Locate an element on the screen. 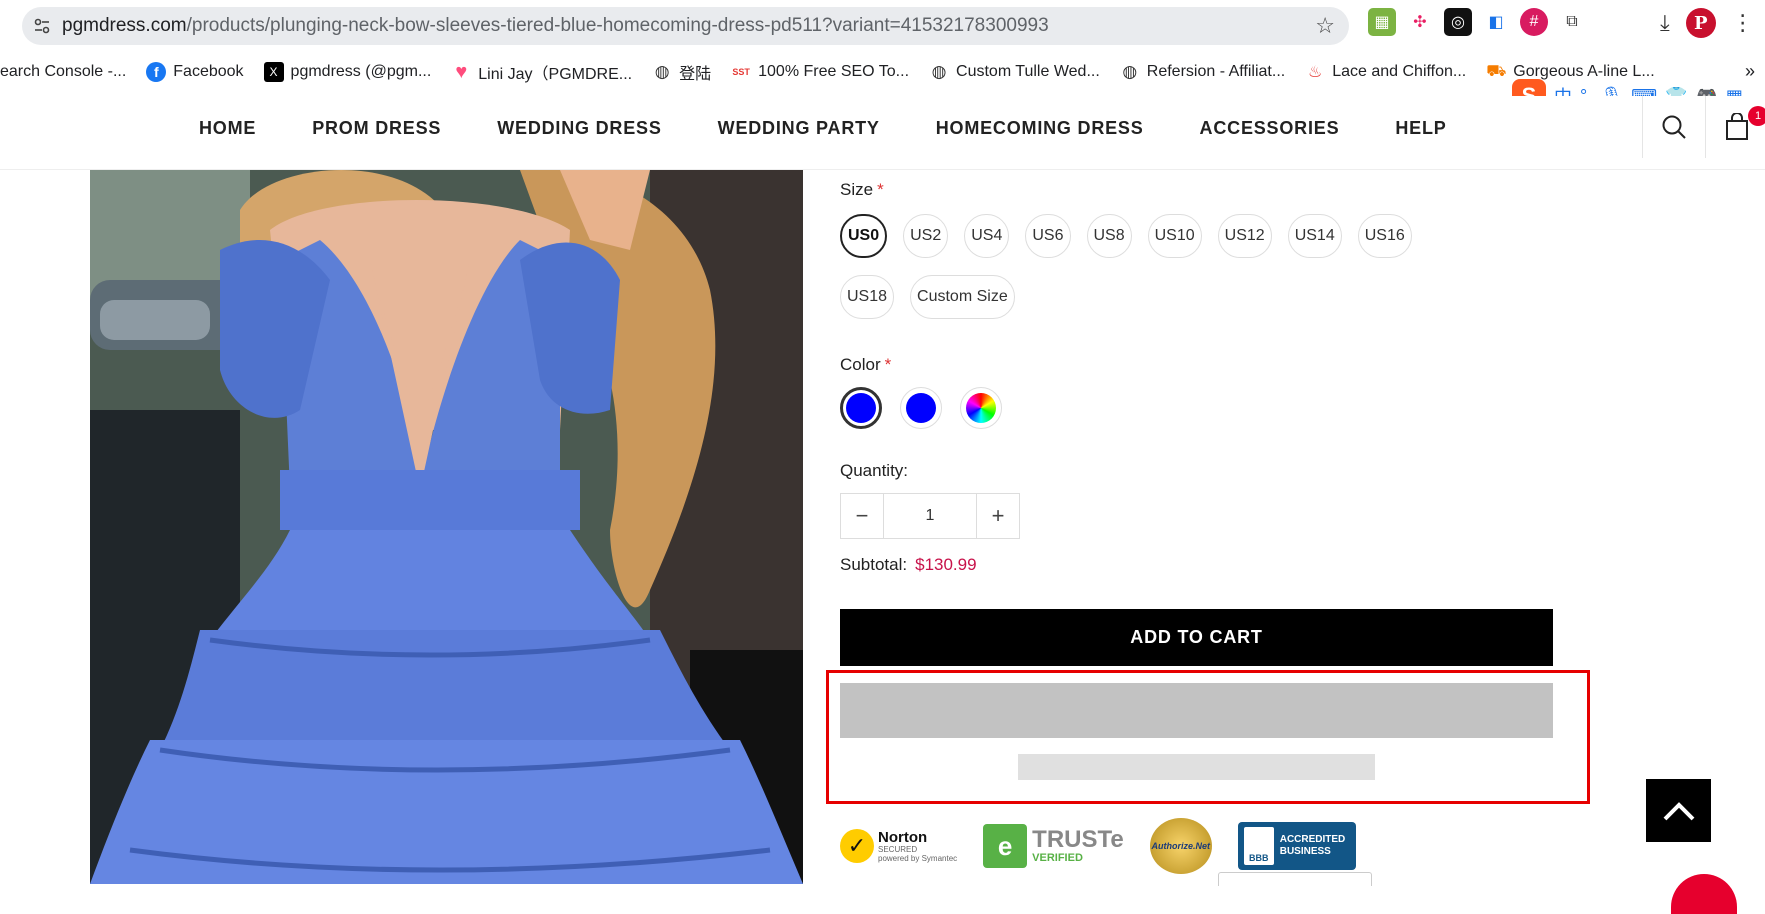  extension-chatgpt-icon: ◎ is located at coordinates (1458, 22).